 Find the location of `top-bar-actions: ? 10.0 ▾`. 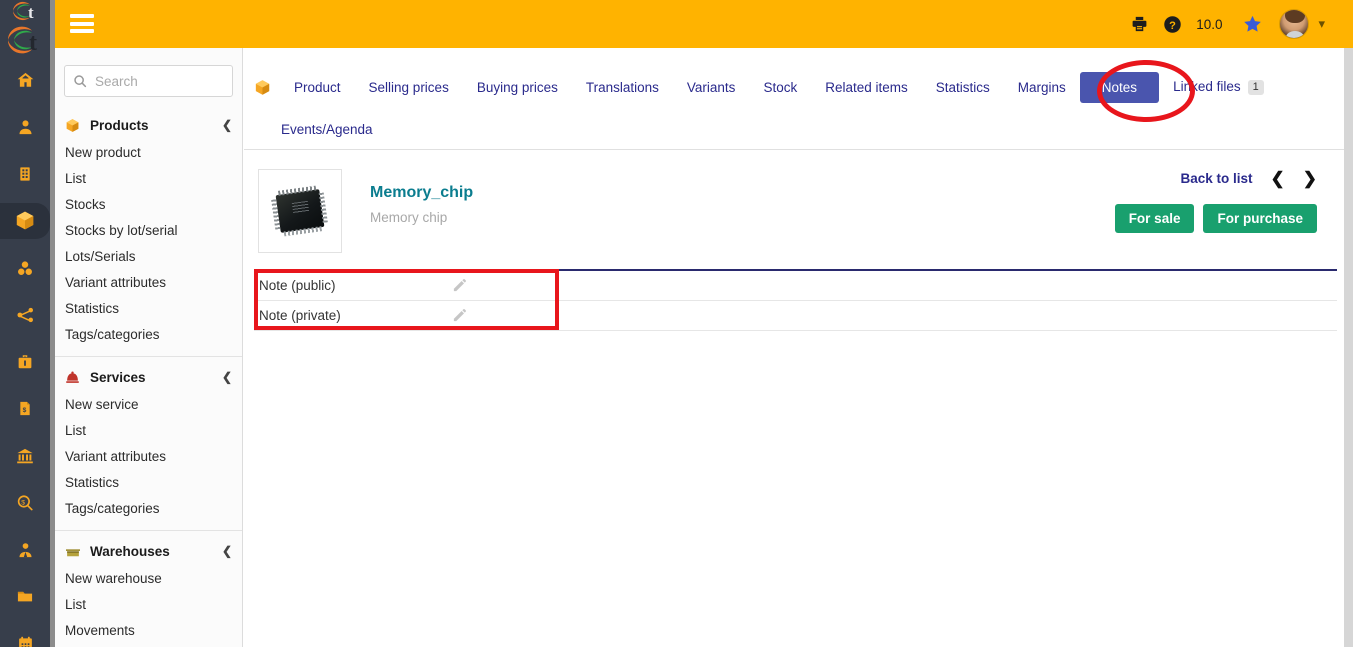

top-bar-actions: ? 10.0 ▾ is located at coordinates (1220, 24).